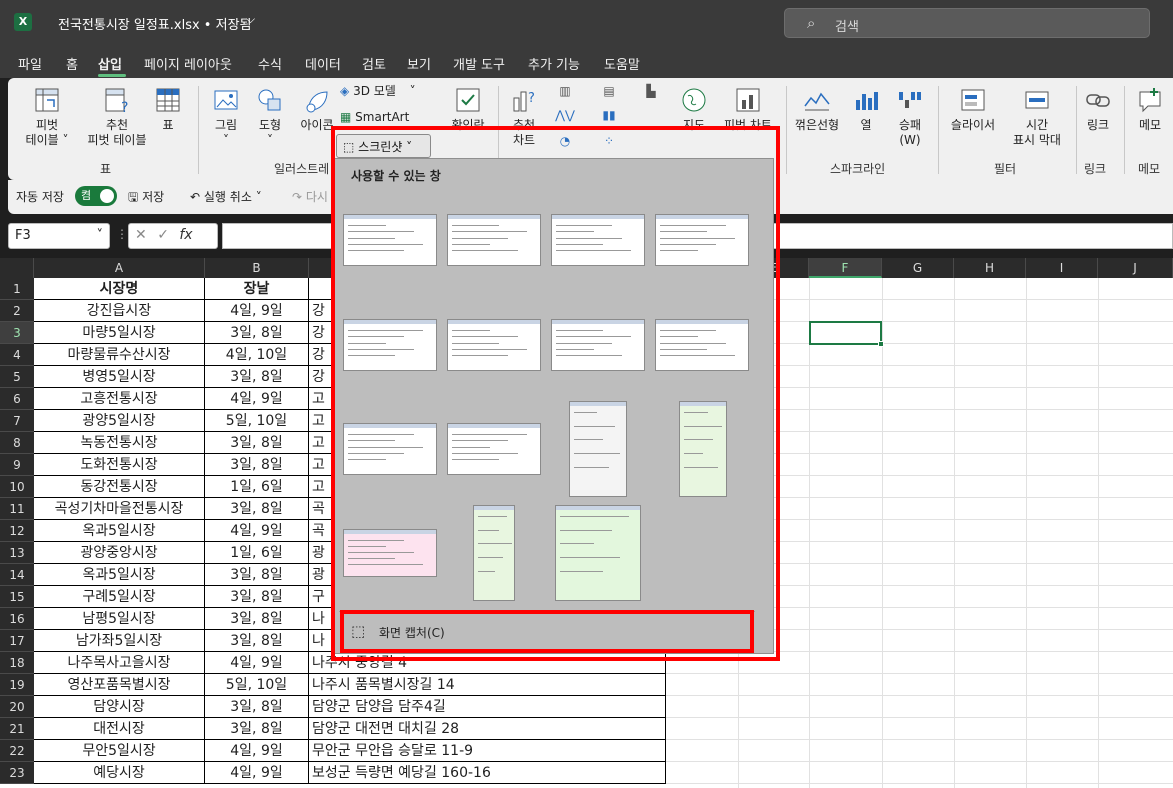  What do you see at coordinates (487, 751) in the screenshot?
I see `cell-c: 무안군 무안읍 승달로 11-9` at bounding box center [487, 751].